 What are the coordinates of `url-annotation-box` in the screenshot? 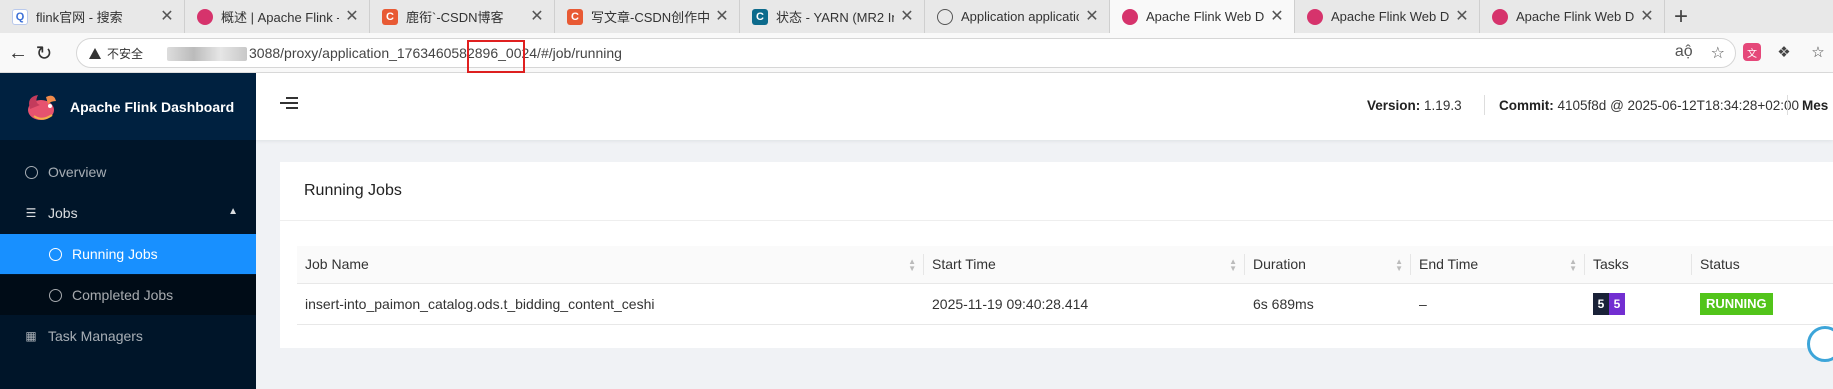 It's located at (496, 56).